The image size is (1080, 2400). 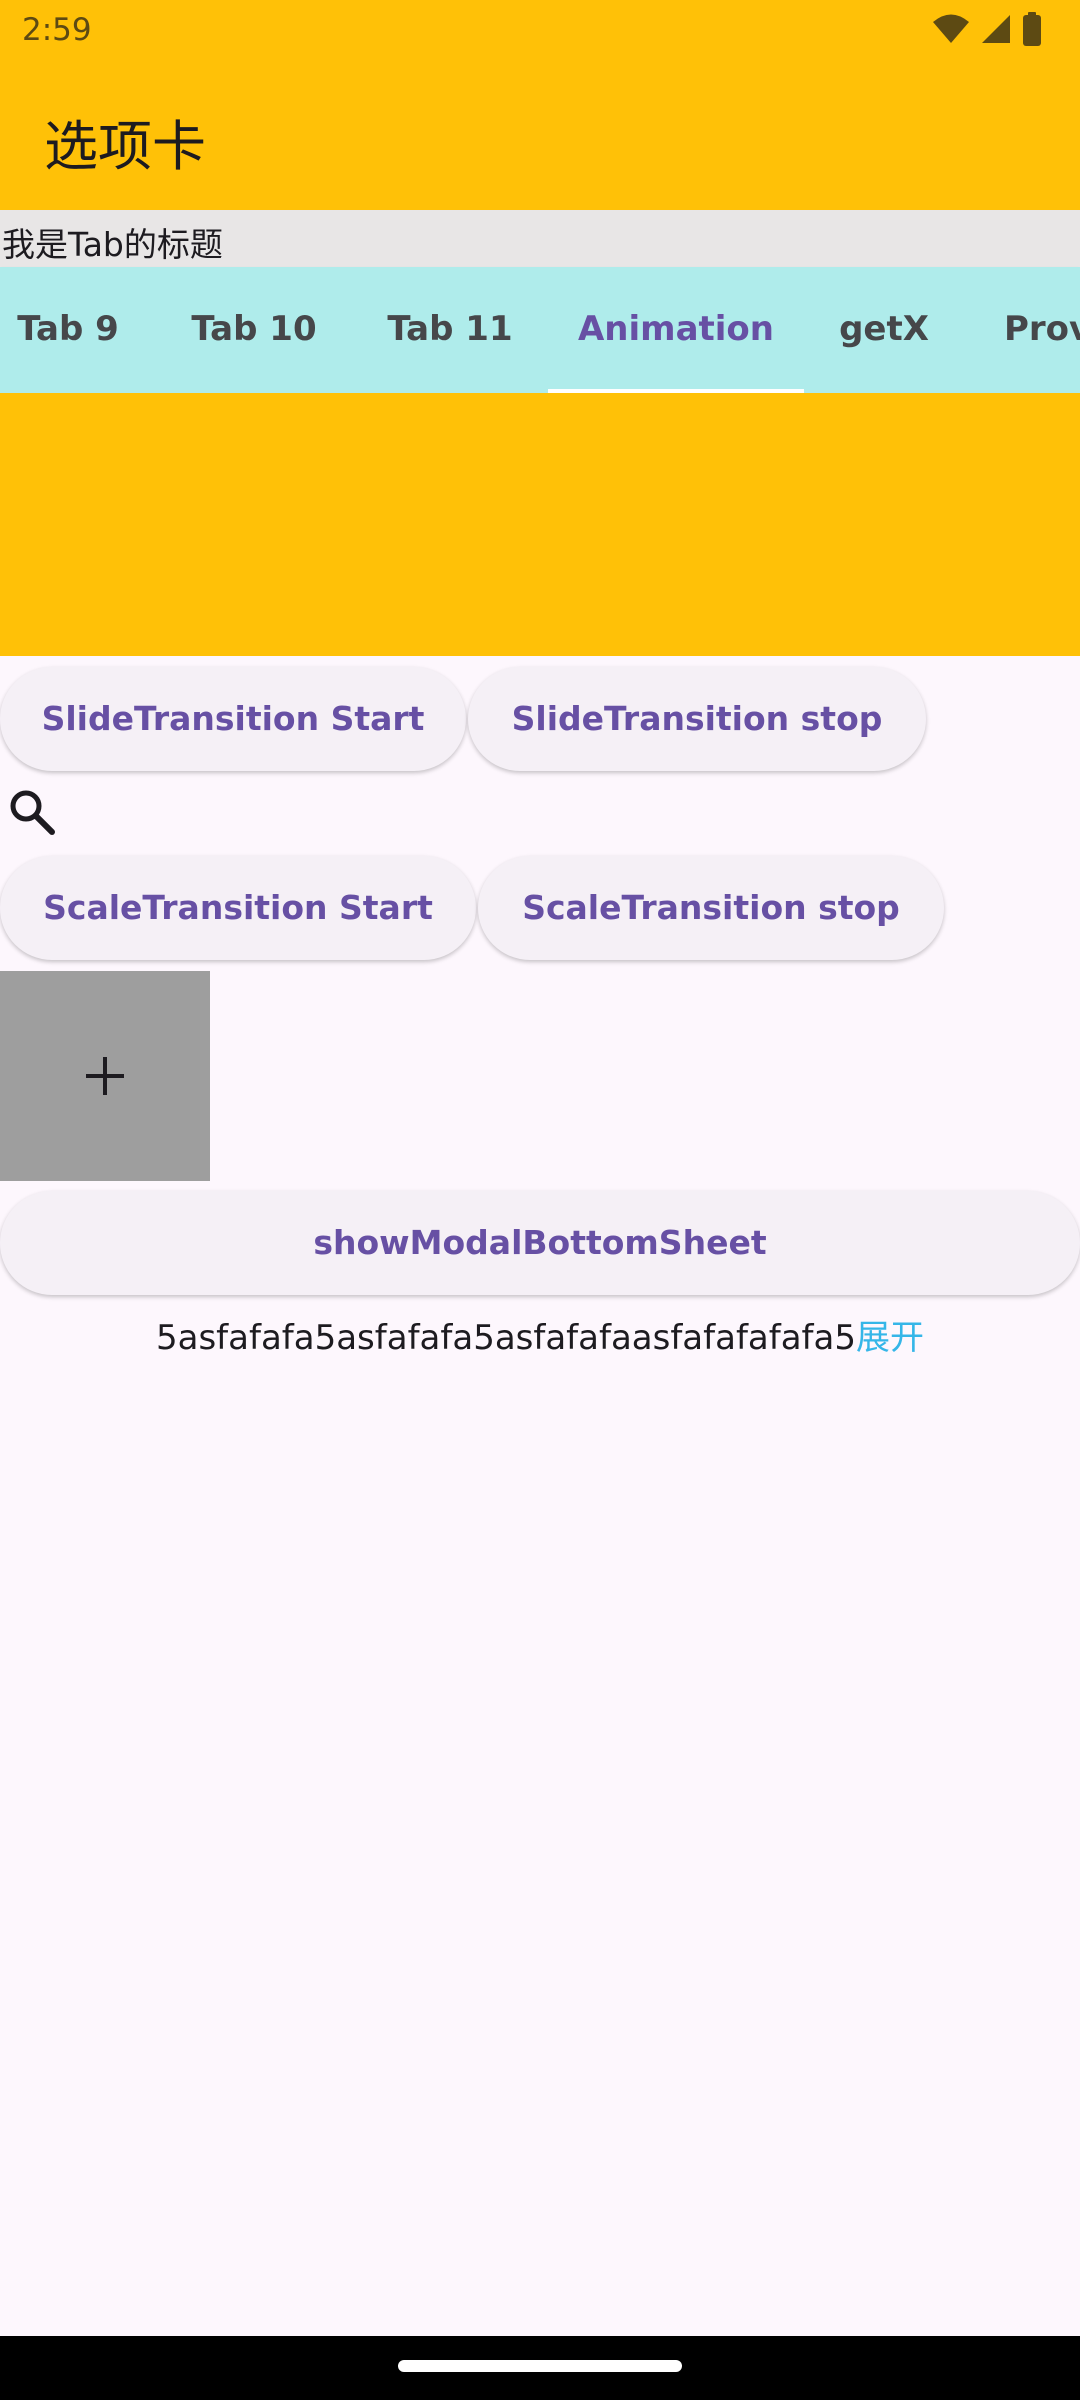 I want to click on signal-icon, so click(x=996, y=29).